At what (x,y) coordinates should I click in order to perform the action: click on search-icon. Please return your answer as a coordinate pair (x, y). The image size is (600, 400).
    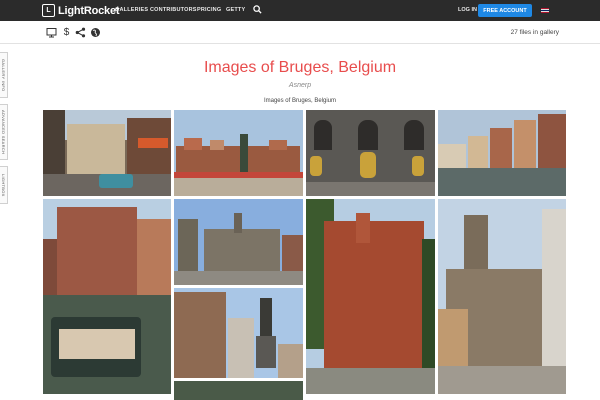
    Looking at the image, I should click on (257, 9).